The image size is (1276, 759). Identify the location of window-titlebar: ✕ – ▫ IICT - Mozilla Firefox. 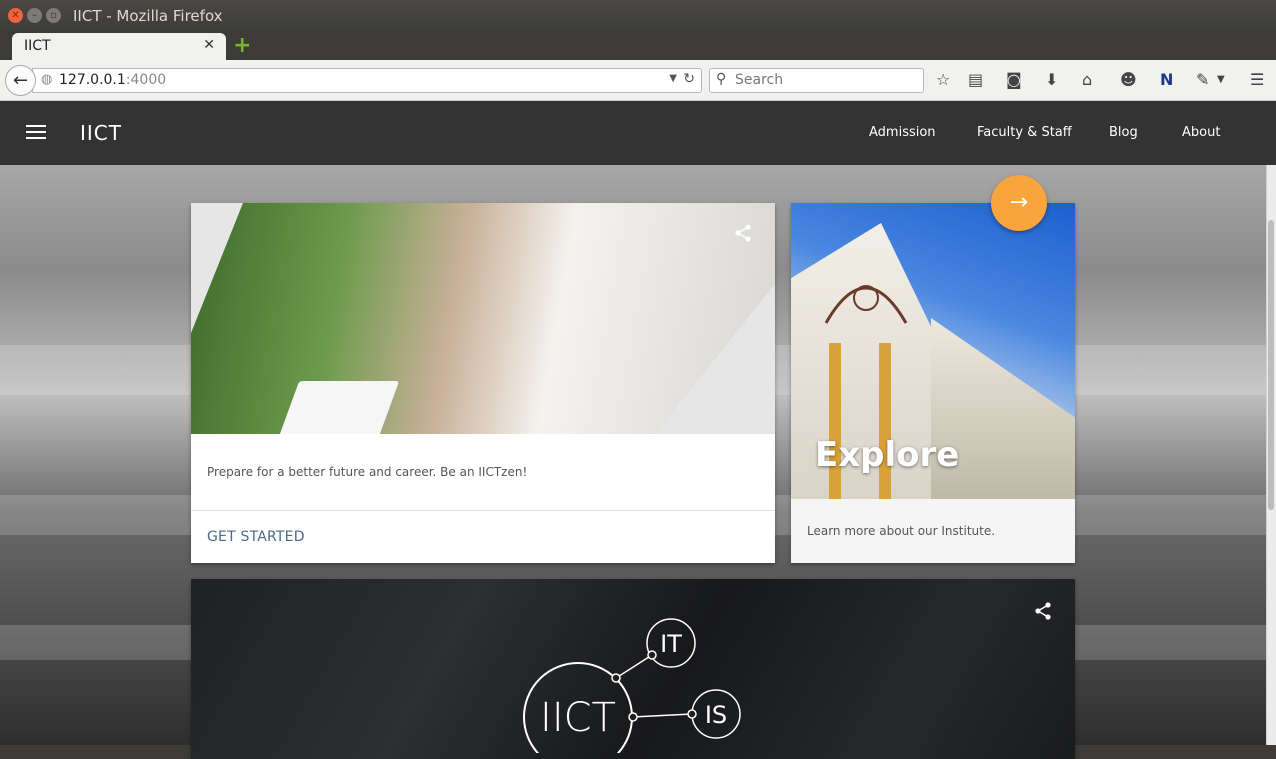
(638, 16).